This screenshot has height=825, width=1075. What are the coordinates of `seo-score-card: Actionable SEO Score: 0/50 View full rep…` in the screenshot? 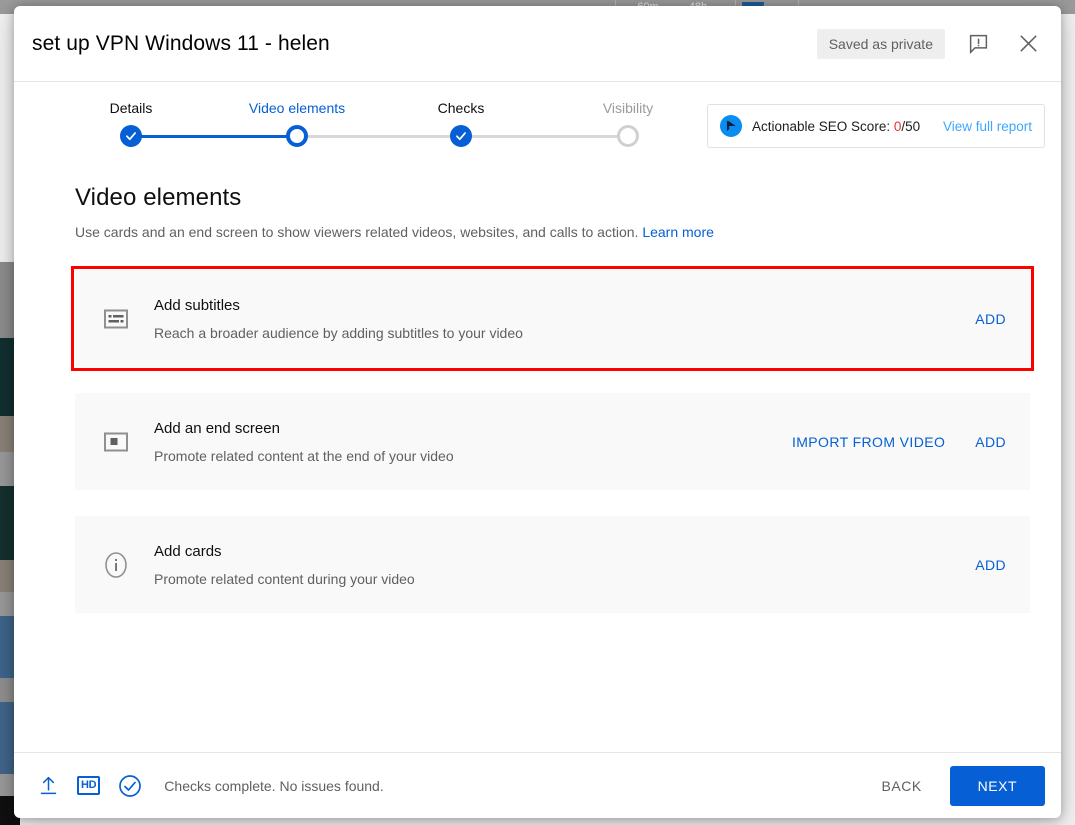 It's located at (876, 126).